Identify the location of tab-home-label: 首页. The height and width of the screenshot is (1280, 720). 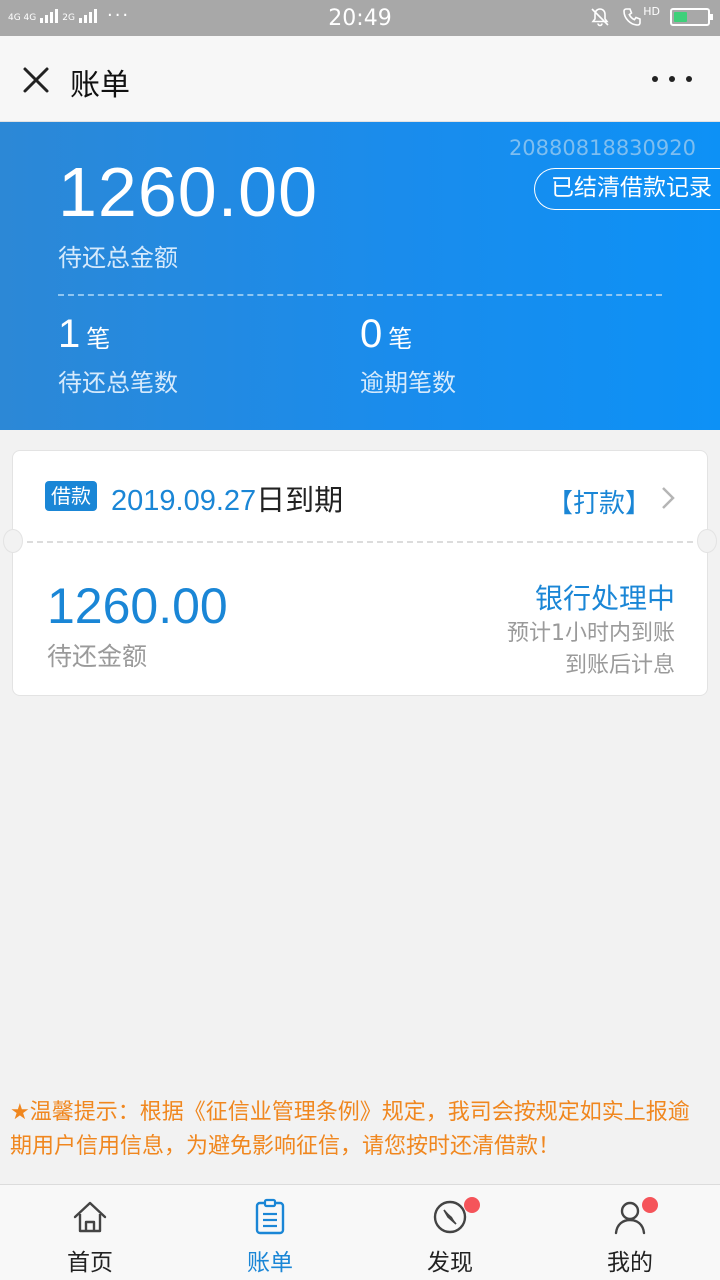
(90, 1263).